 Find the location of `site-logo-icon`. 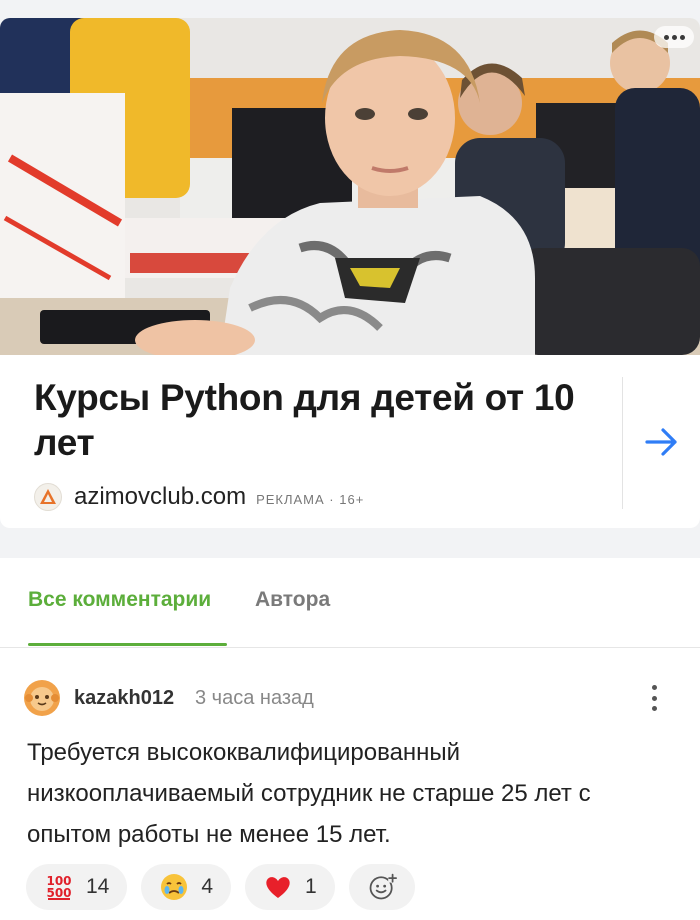

site-logo-icon is located at coordinates (48, 497).